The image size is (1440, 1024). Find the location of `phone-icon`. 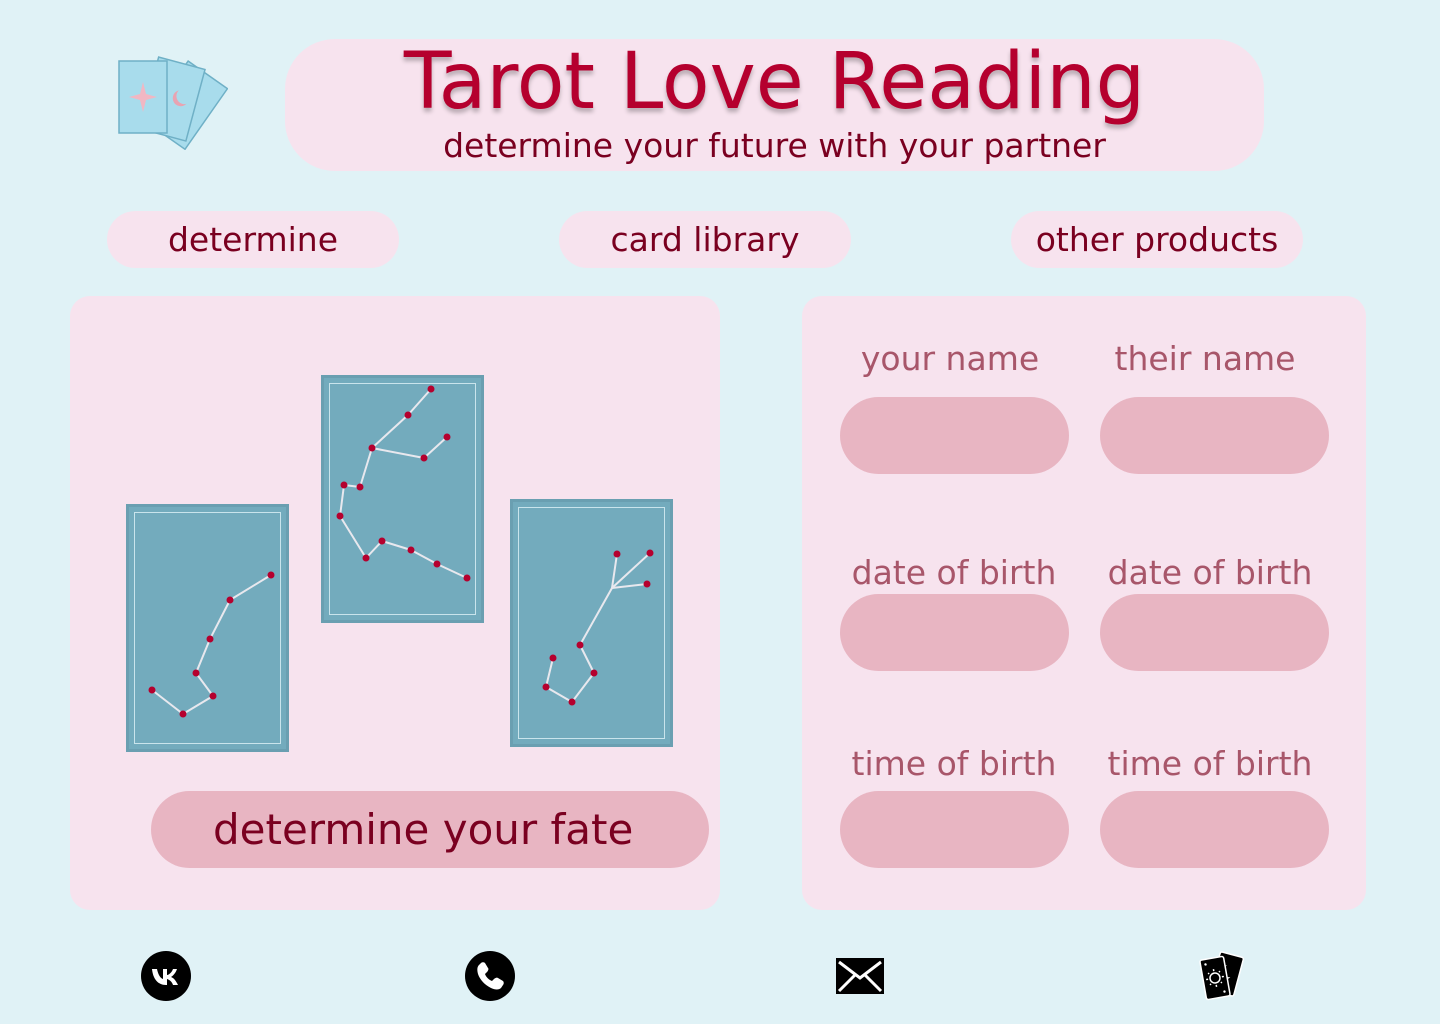

phone-icon is located at coordinates (490, 976).